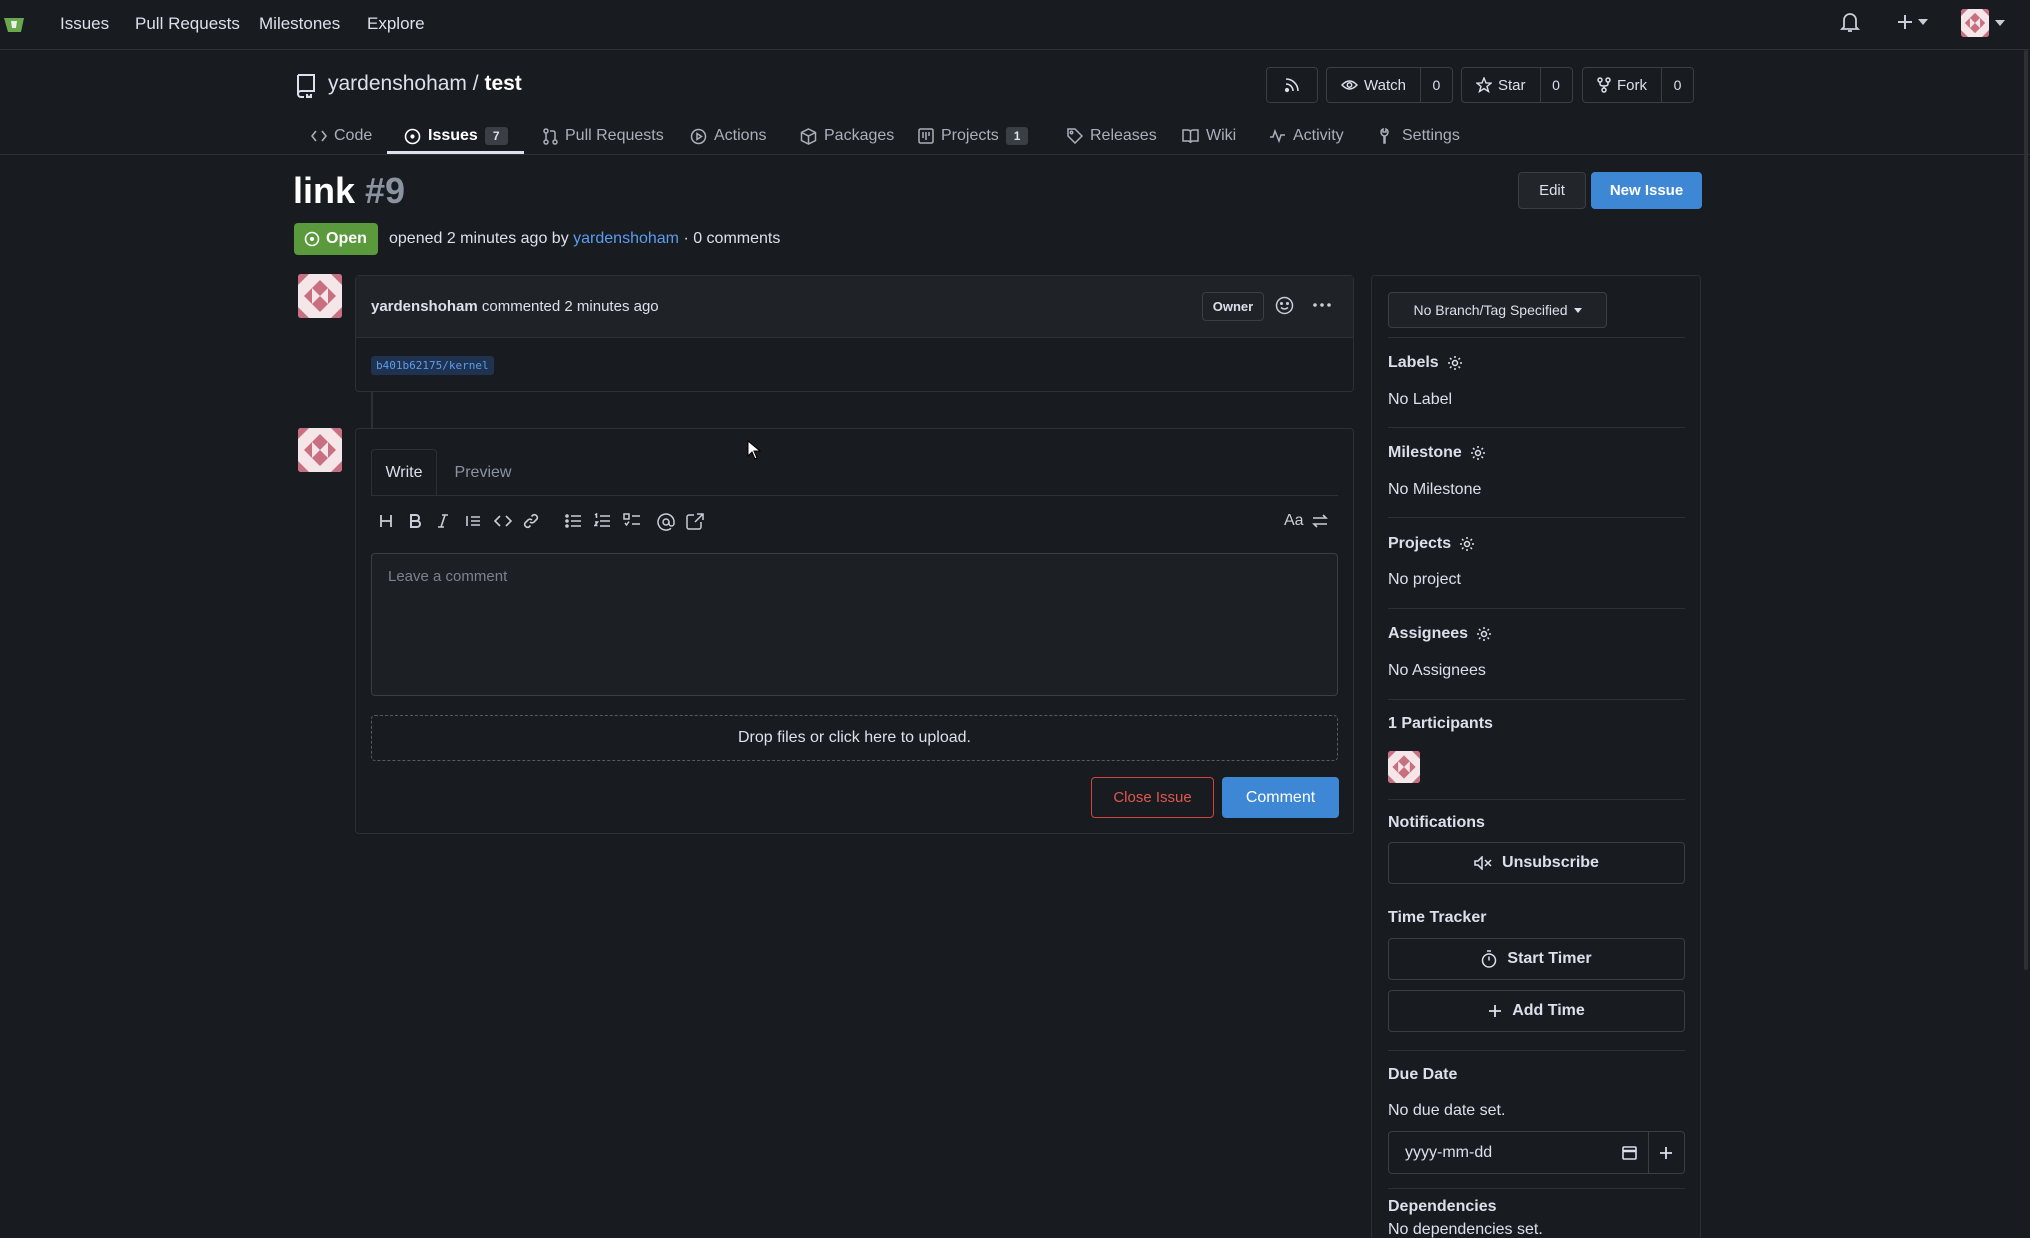 The height and width of the screenshot is (1238, 2030). Describe the element at coordinates (1420, 136) in the screenshot. I see `tab-settings: Settings` at that location.